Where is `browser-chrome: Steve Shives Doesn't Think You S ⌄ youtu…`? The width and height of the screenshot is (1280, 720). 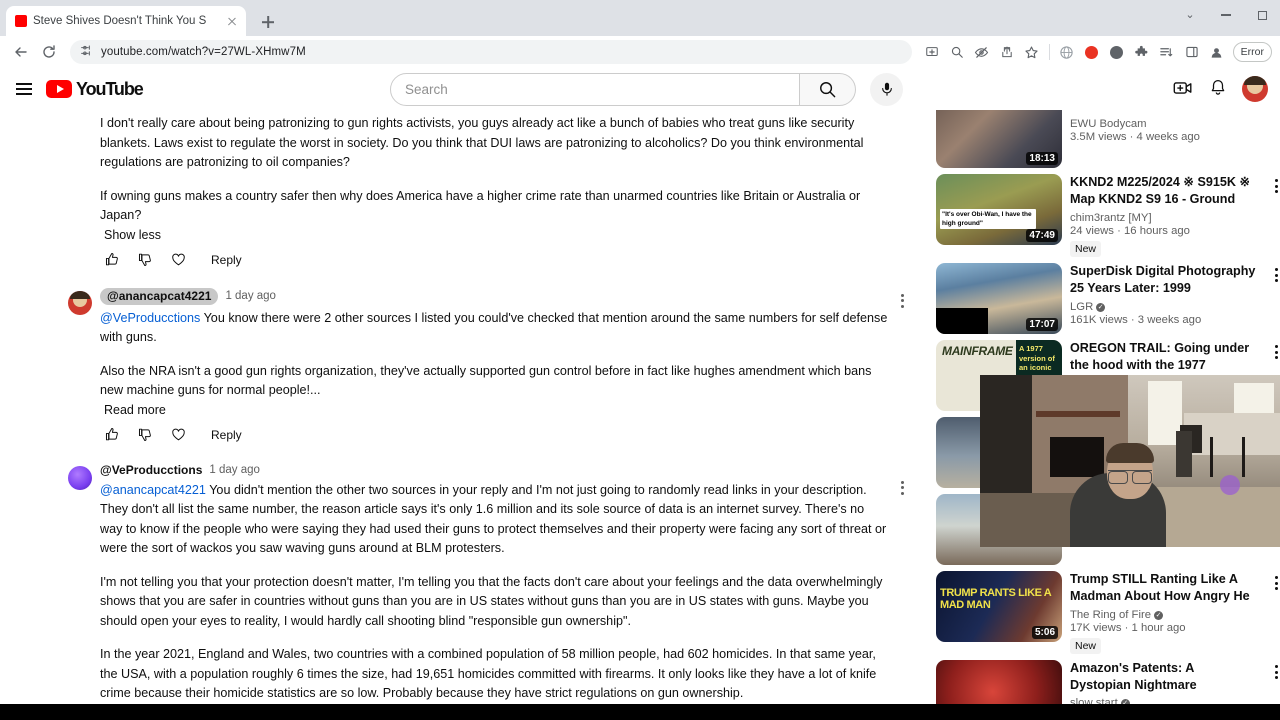
browser-chrome: Steve Shives Doesn't Think You S ⌄ youtu… is located at coordinates (640, 34).